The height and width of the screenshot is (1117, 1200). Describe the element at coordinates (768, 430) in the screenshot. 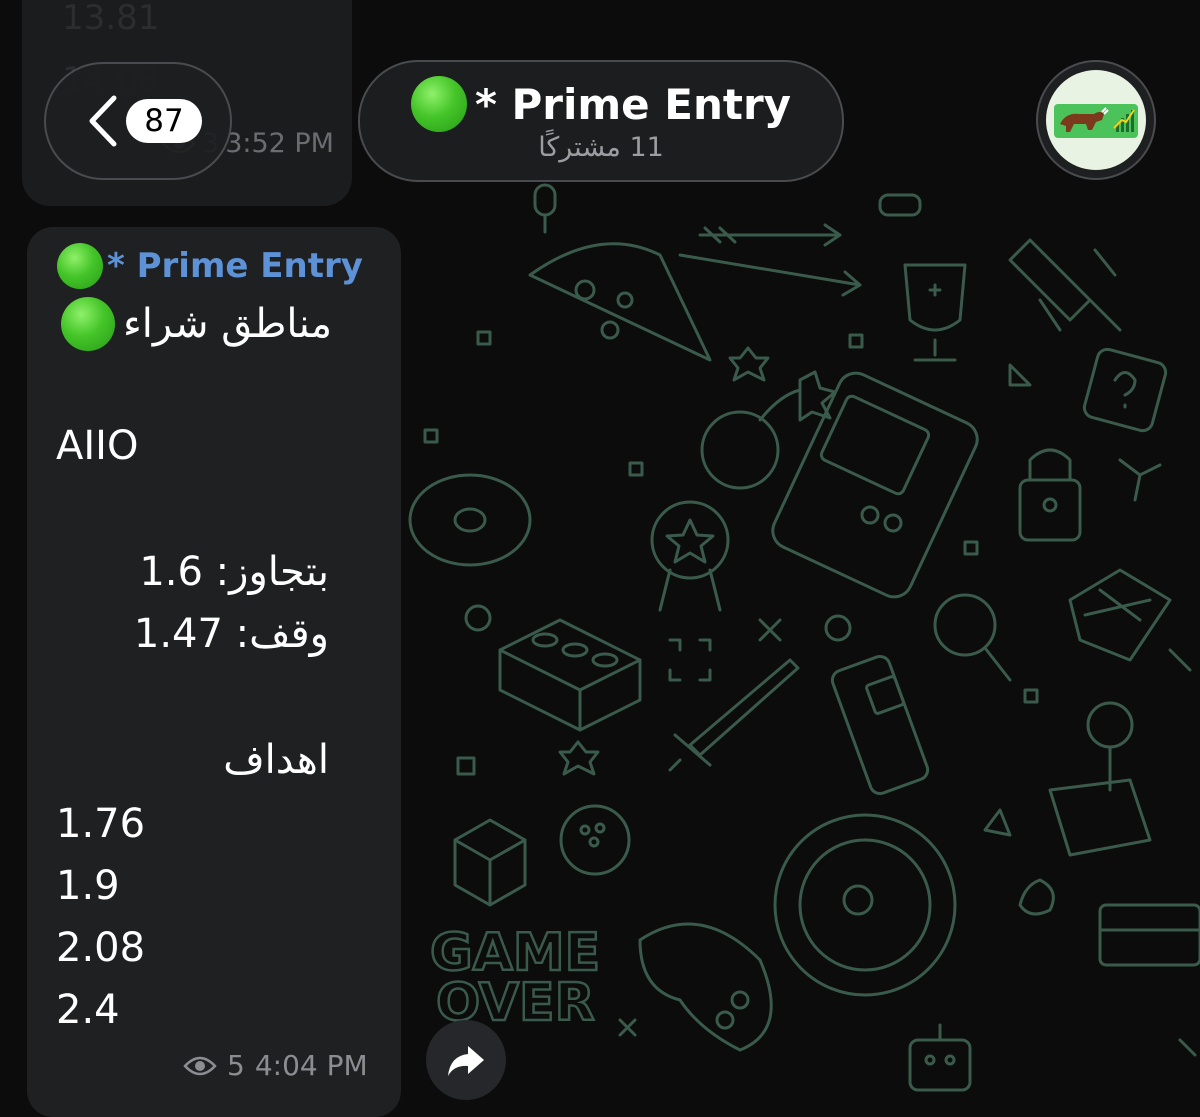

I see `bomb-doodle` at that location.